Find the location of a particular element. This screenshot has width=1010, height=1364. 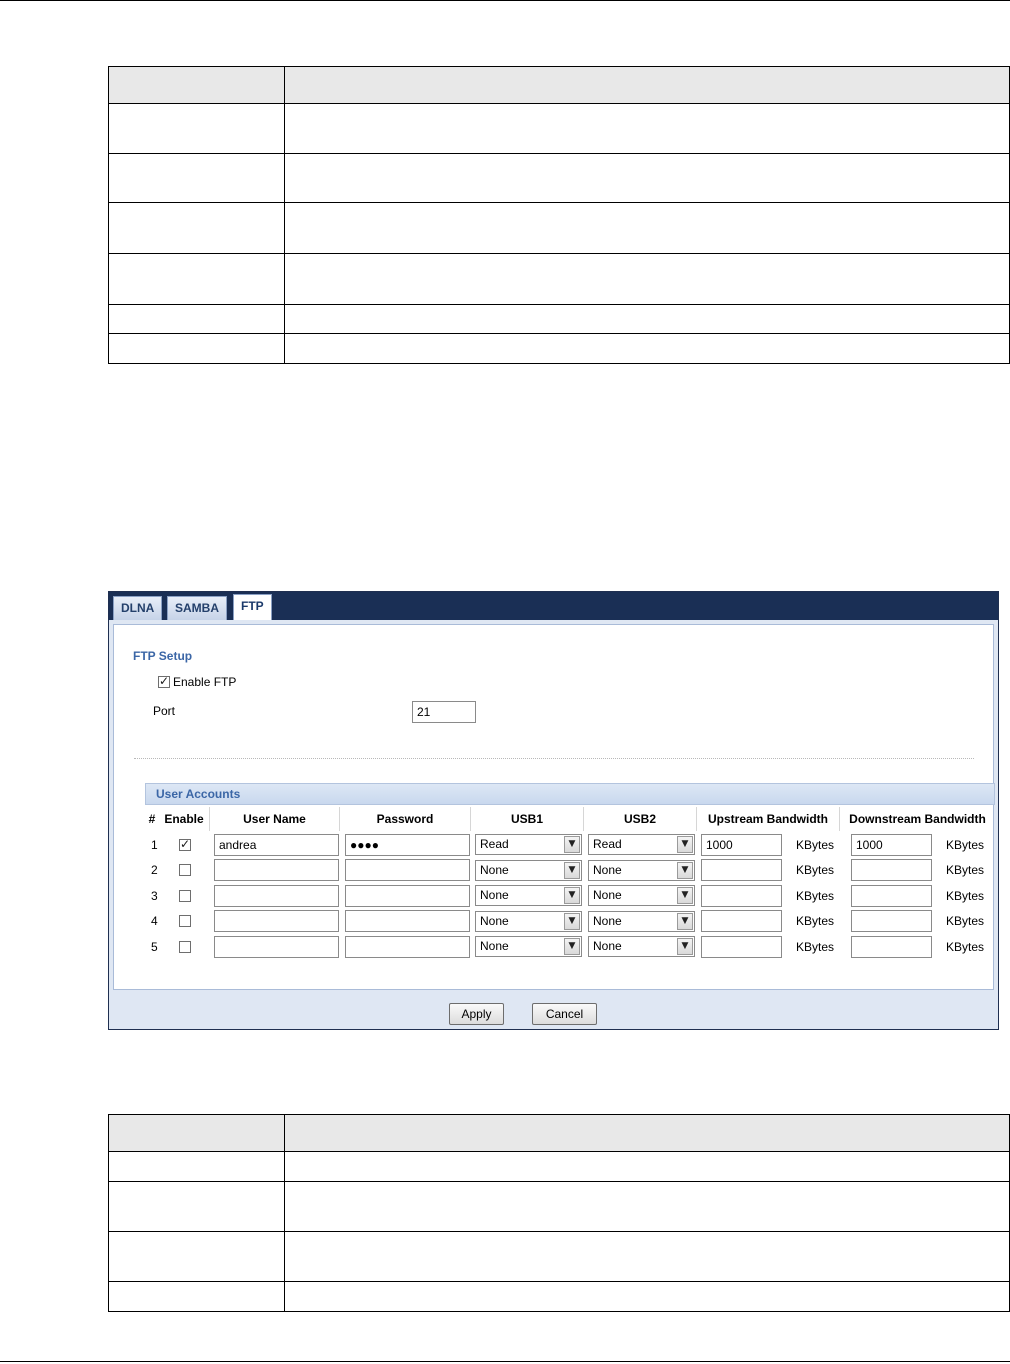

user-name-cell: andrea is located at coordinates (277, 844).